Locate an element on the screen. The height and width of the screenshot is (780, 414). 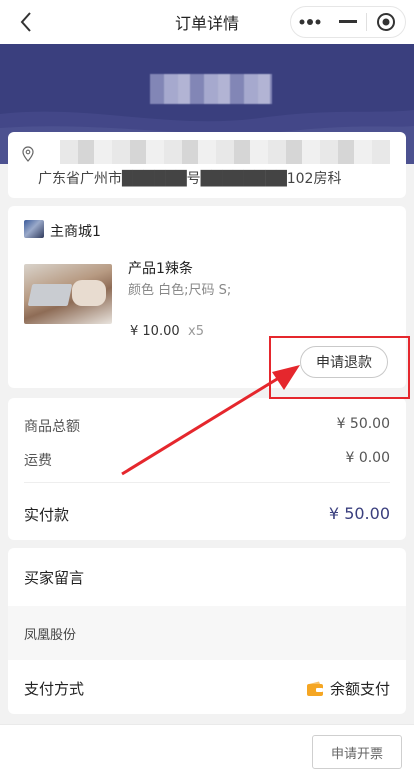
more-dots-icon is located at coordinates (310, 22).